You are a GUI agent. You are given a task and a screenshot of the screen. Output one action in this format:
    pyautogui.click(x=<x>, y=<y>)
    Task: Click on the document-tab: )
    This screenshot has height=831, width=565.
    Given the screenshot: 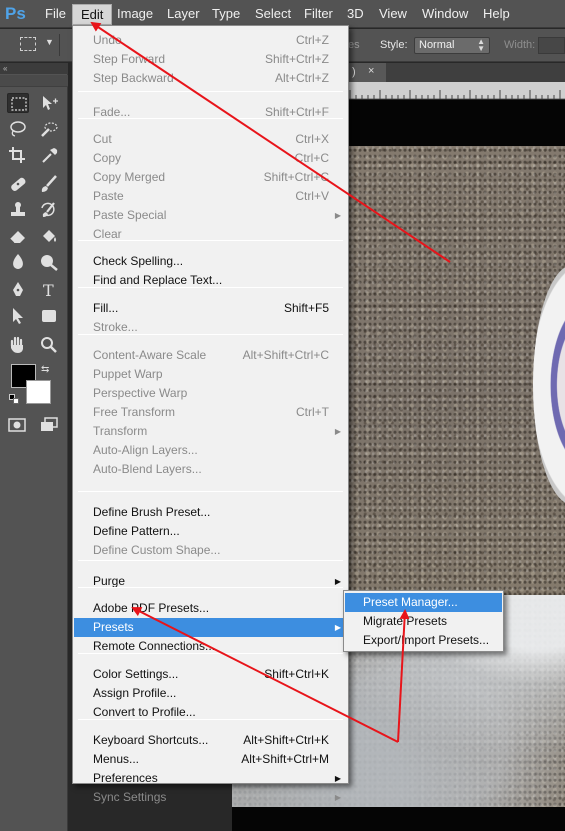 What is the action you would take?
    pyautogui.click(x=367, y=72)
    